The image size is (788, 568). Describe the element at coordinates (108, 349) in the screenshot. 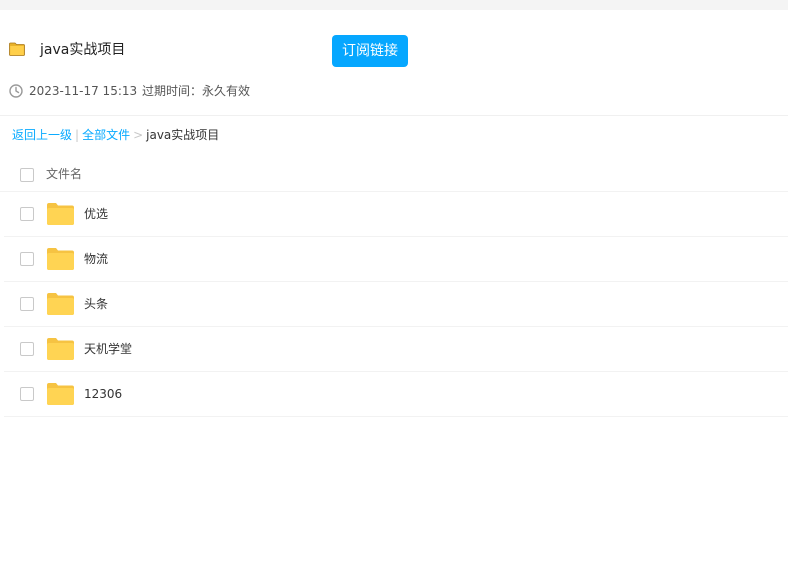

I see `folder-name: 天机学堂` at that location.